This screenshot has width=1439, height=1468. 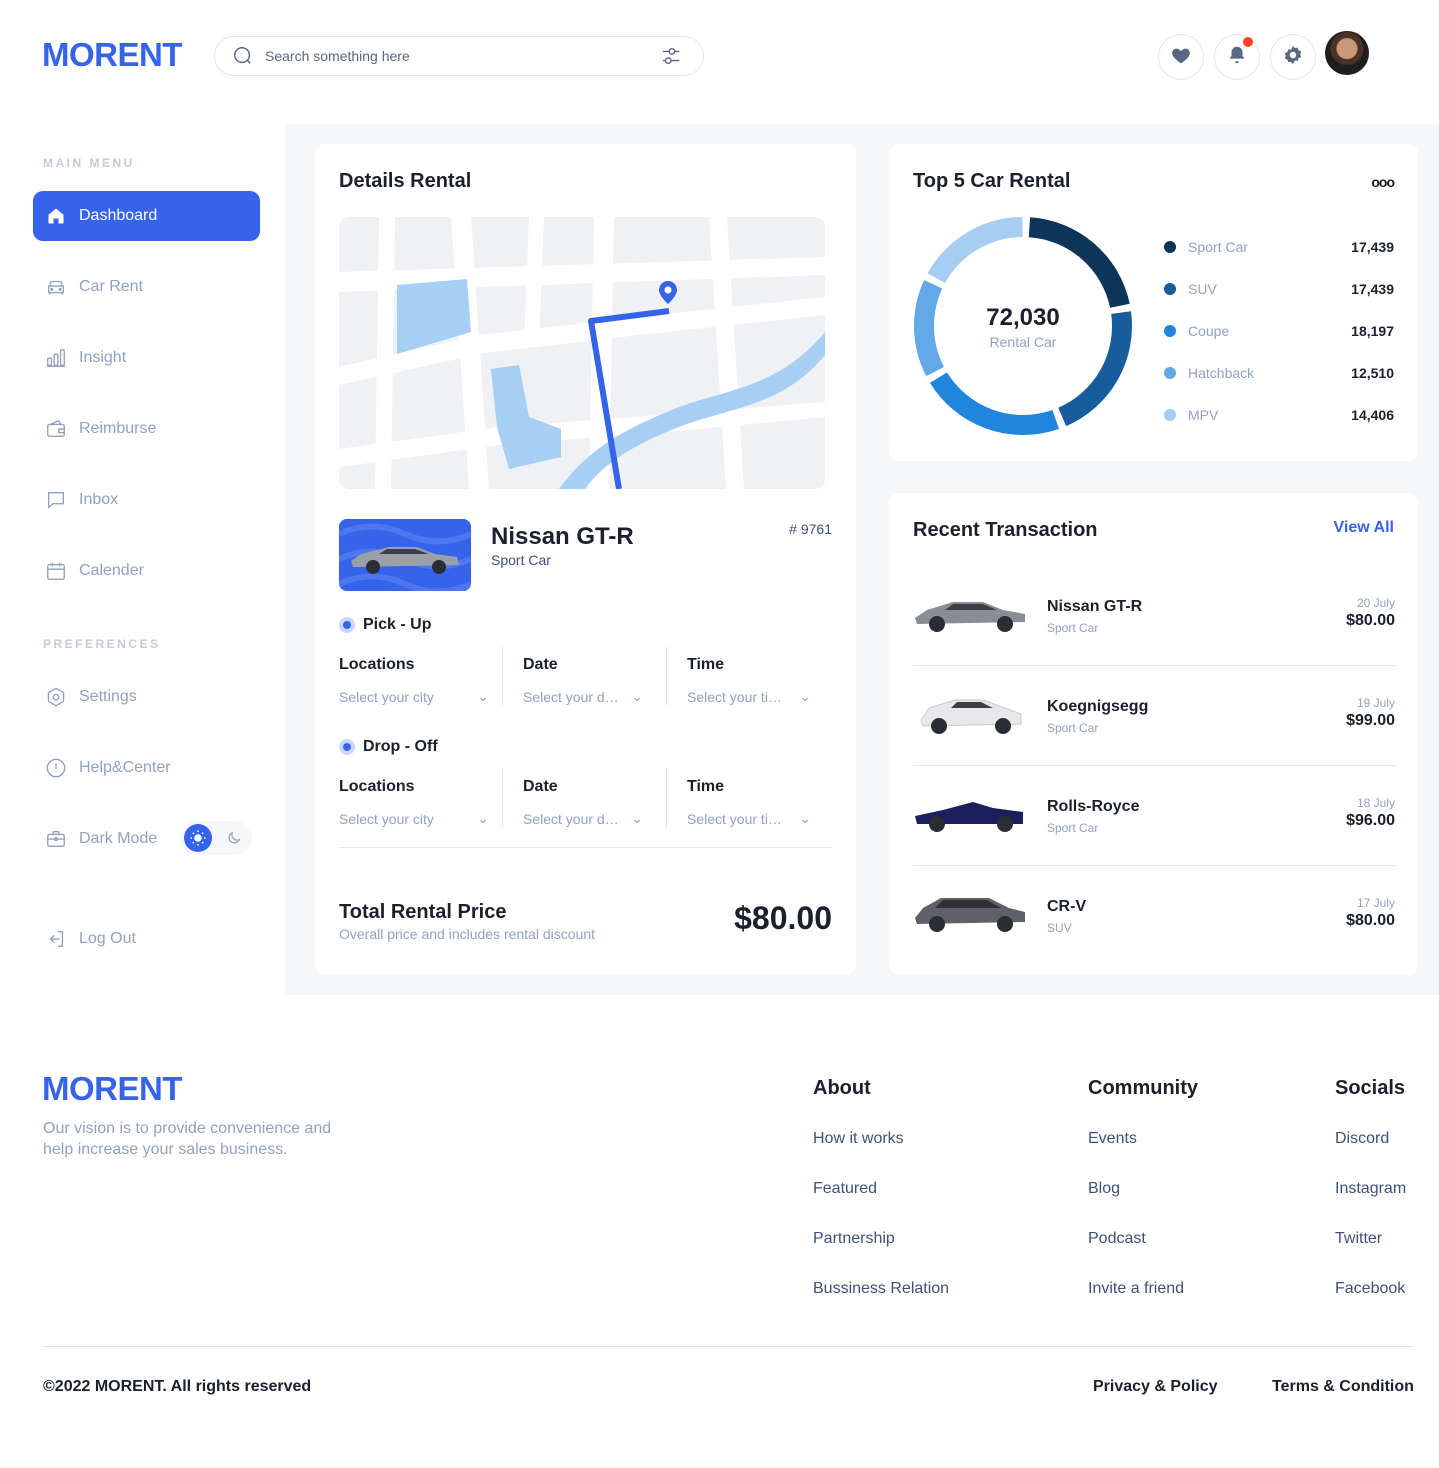 What do you see at coordinates (1202, 289) in the screenshot?
I see `legend-name: SUV` at bounding box center [1202, 289].